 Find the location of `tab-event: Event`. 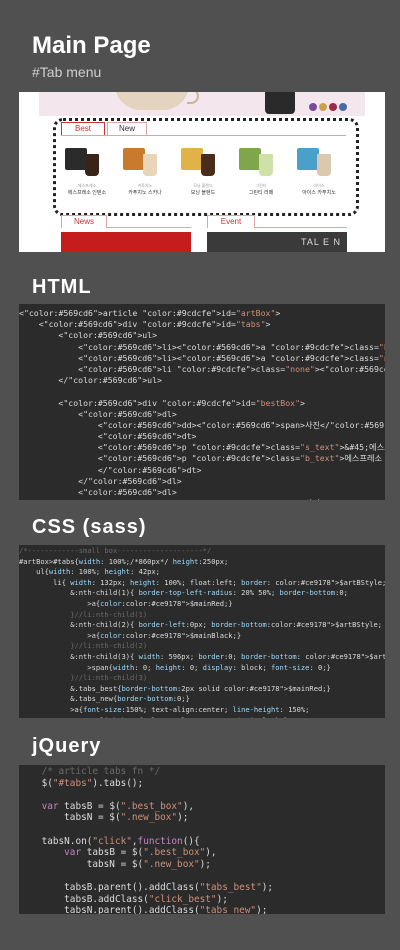

tab-event: Event is located at coordinates (231, 221).